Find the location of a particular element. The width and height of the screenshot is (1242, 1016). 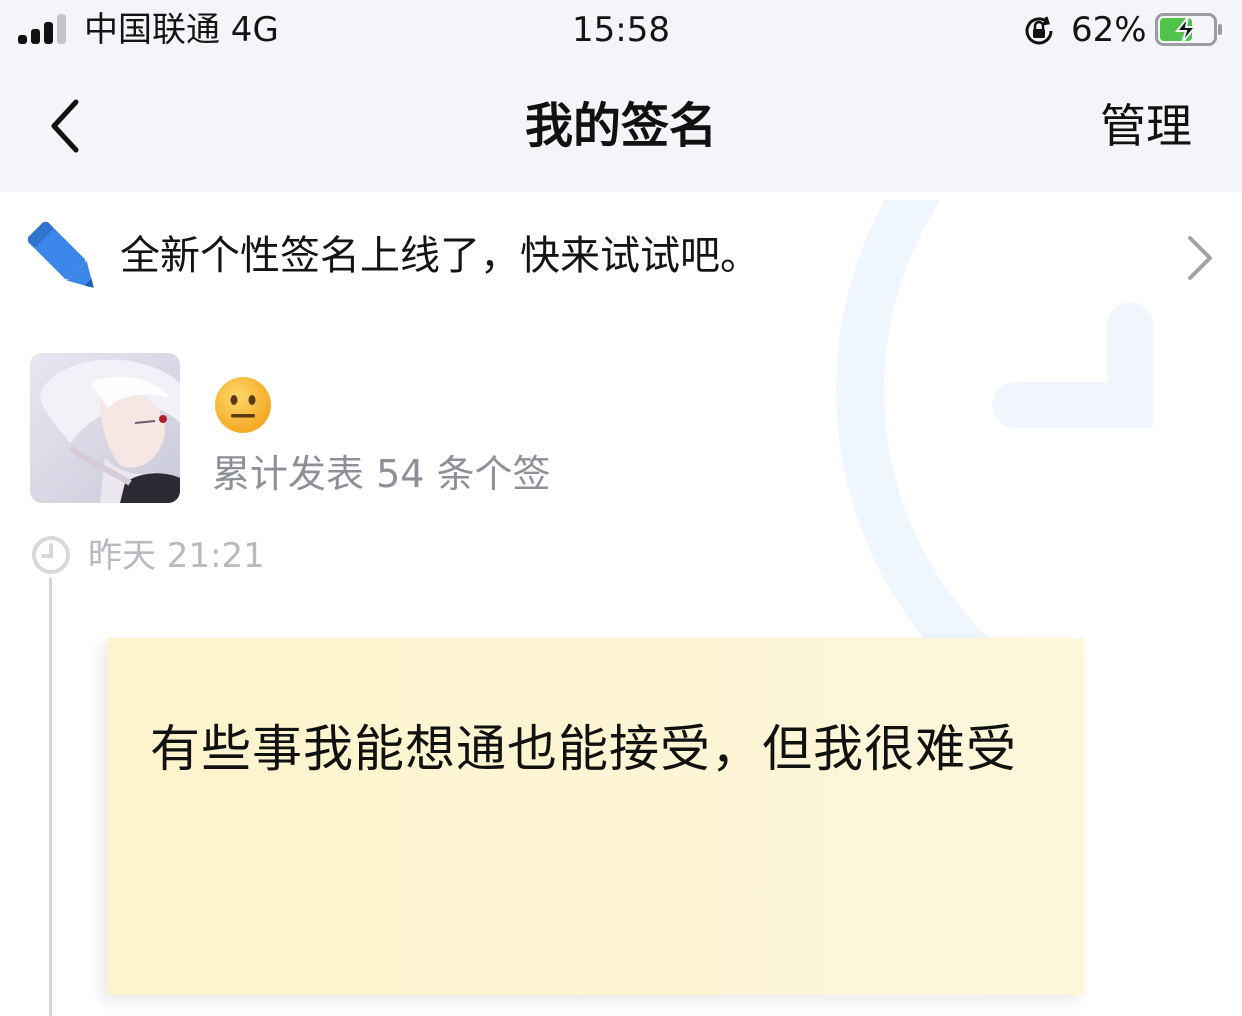

battery-charging-icon is located at coordinates (1188, 29).